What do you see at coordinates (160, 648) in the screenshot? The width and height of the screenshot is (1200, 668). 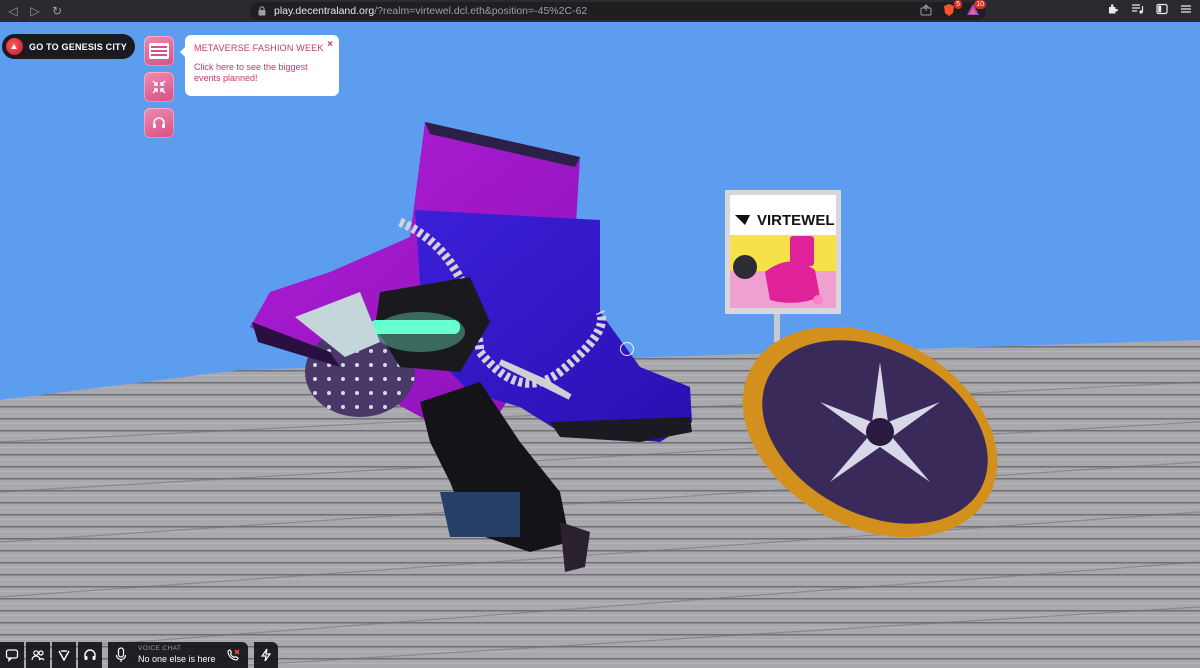 I see `voice-chat-label: VOICE CHAT` at bounding box center [160, 648].